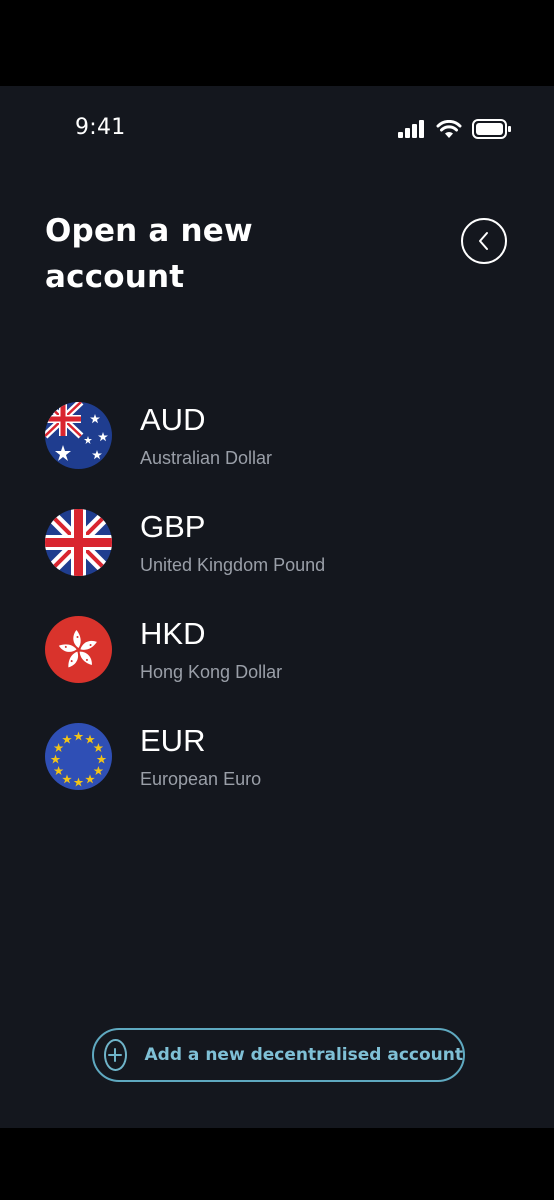 Image resolution: width=554 pixels, height=1200 pixels. Describe the element at coordinates (78, 756) in the screenshot. I see `eu-flag-icon` at that location.